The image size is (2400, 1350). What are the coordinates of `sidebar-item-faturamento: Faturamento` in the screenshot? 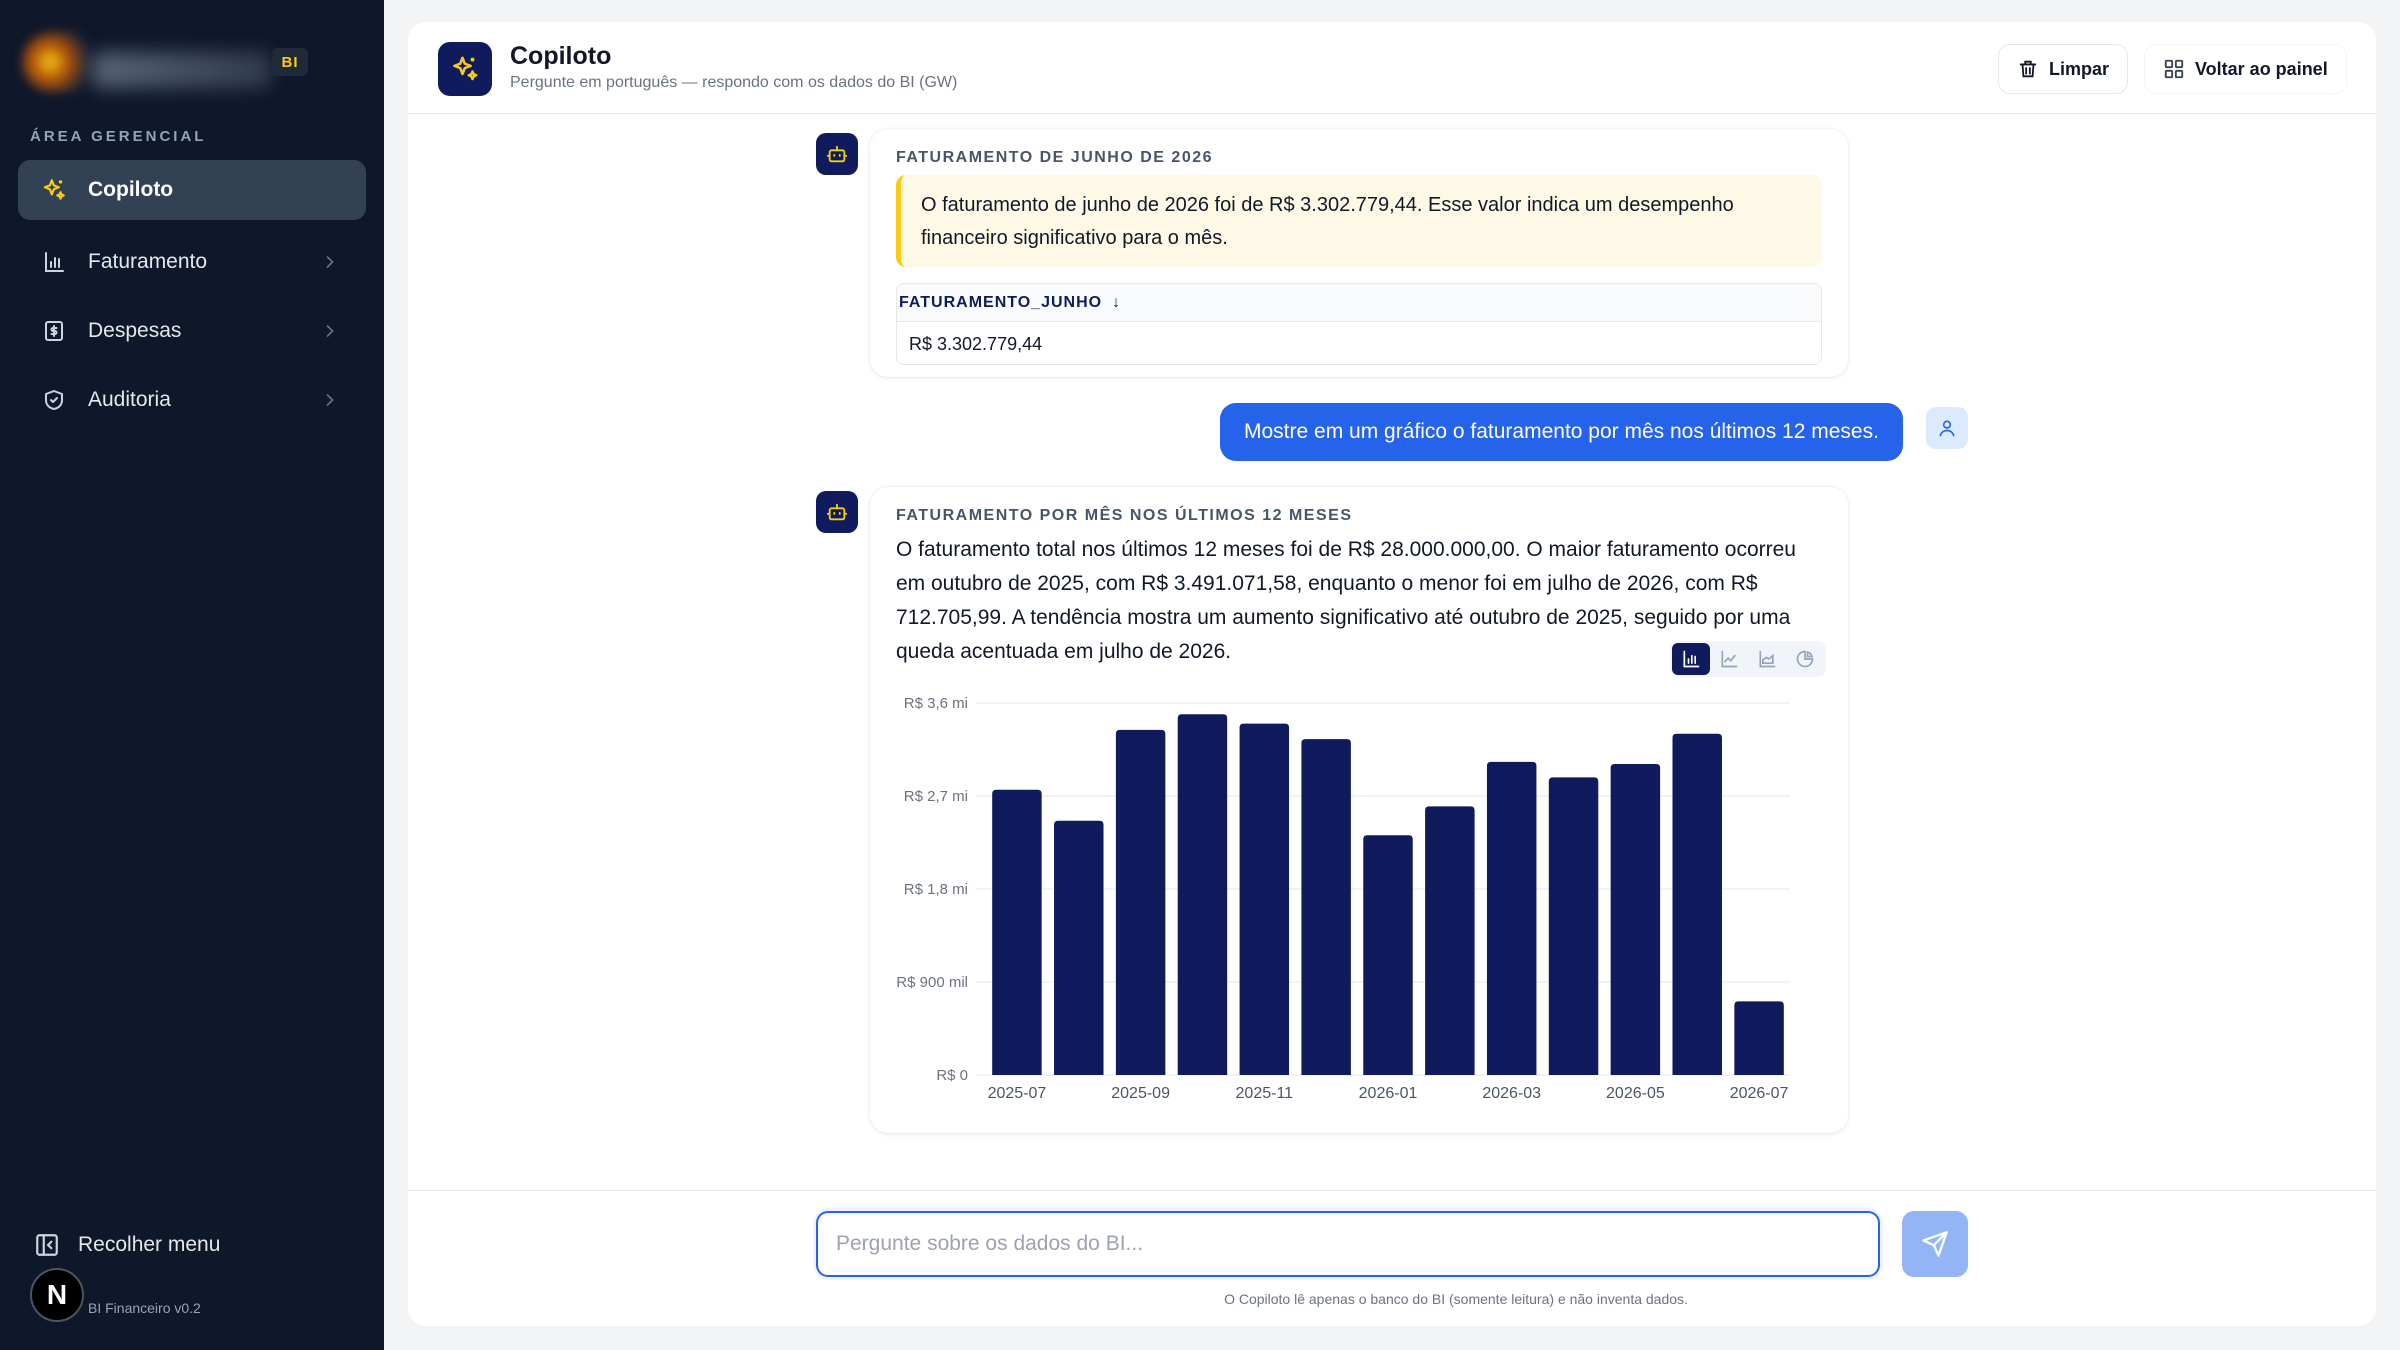 It's located at (192, 262).